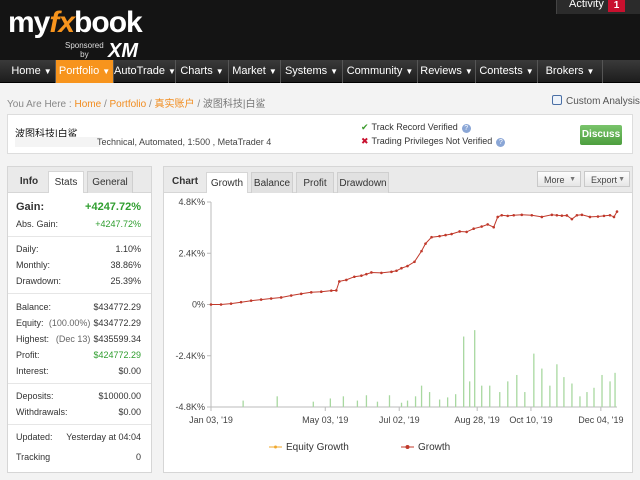 This screenshot has height=480, width=640. What do you see at coordinates (198, 305) in the screenshot?
I see `y-tick-label: 0%` at bounding box center [198, 305].